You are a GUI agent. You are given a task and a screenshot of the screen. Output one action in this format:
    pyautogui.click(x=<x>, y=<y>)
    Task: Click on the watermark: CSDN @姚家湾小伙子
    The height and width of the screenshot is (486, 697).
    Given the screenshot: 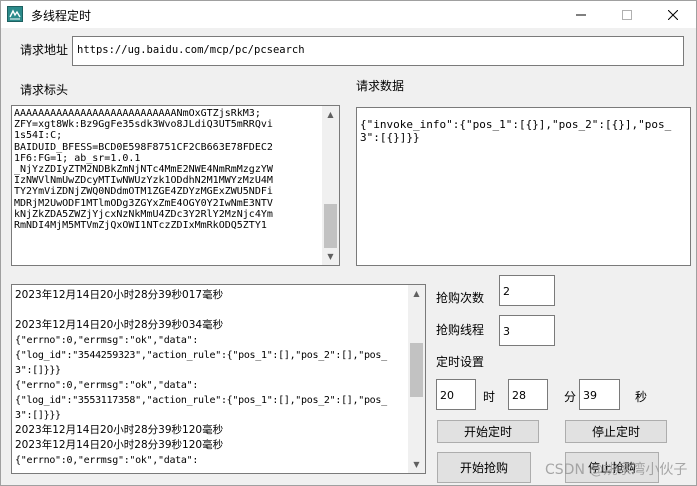 What is the action you would take?
    pyautogui.click(x=616, y=470)
    